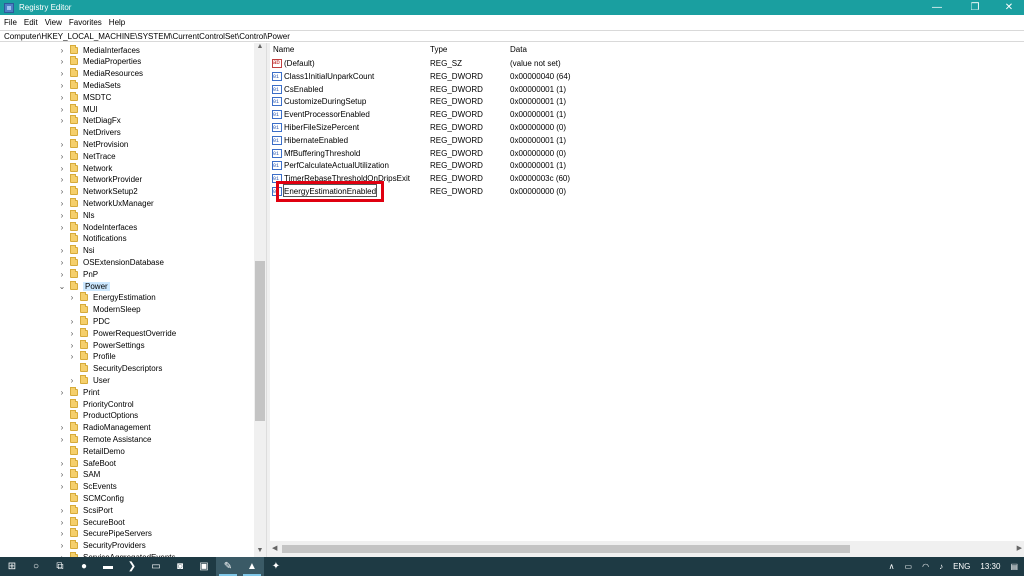 The height and width of the screenshot is (576, 1024). I want to click on tree-item-netprovision: › NetProvision, so click(93, 144).